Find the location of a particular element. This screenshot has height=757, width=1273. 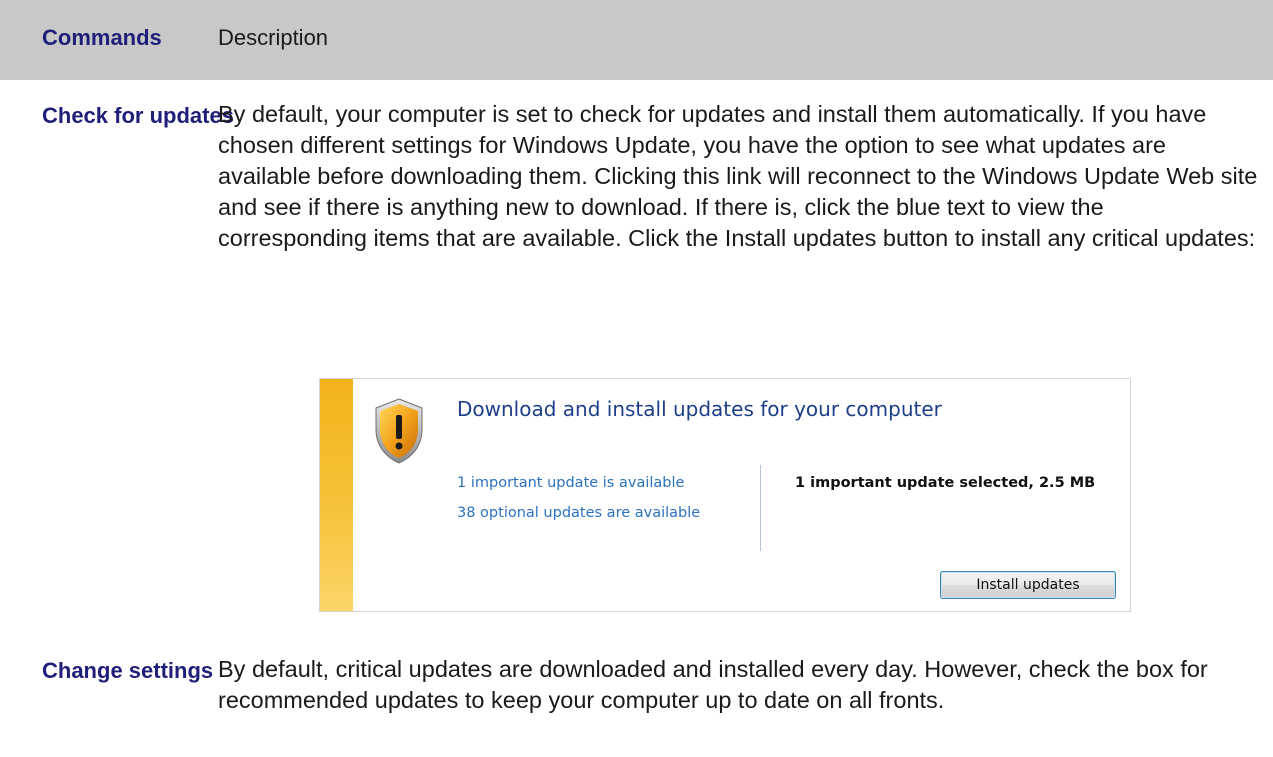

warning-shield-icon is located at coordinates (399, 431).